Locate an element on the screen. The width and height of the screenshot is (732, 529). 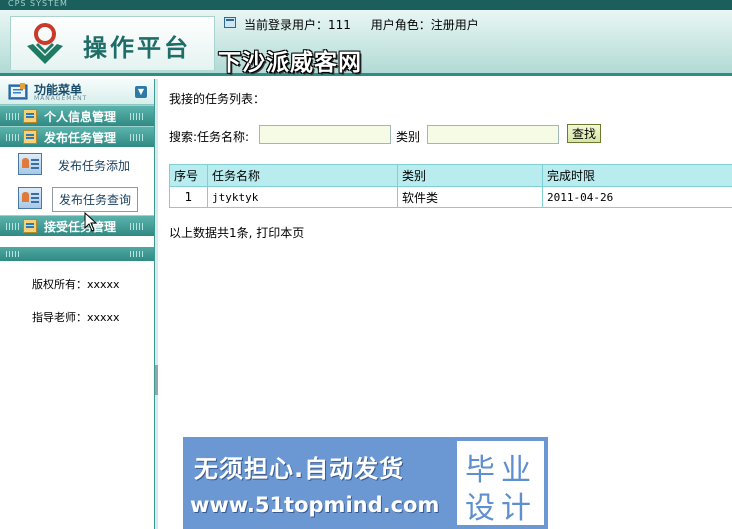
ad-banner: 无须担心.自动发货 www.51topmind.com 毕业 设计 is located at coordinates (365, 483).